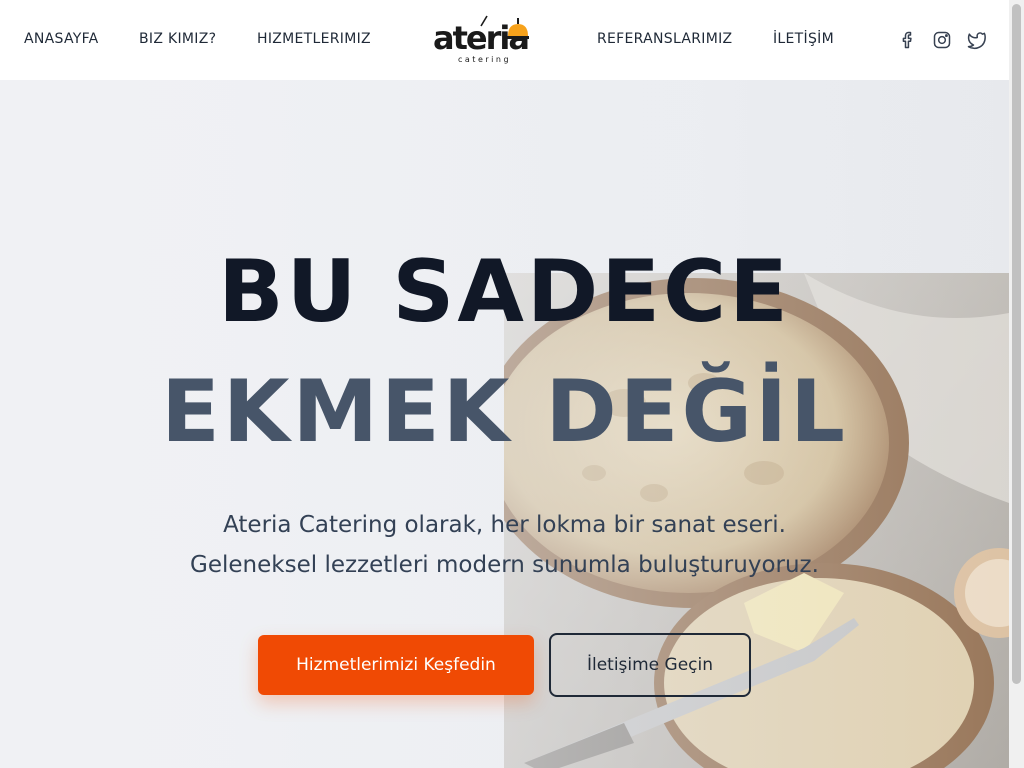  What do you see at coordinates (396, 665) in the screenshot?
I see `explore-services-button: Hizmetlerimizi Keşfedin` at bounding box center [396, 665].